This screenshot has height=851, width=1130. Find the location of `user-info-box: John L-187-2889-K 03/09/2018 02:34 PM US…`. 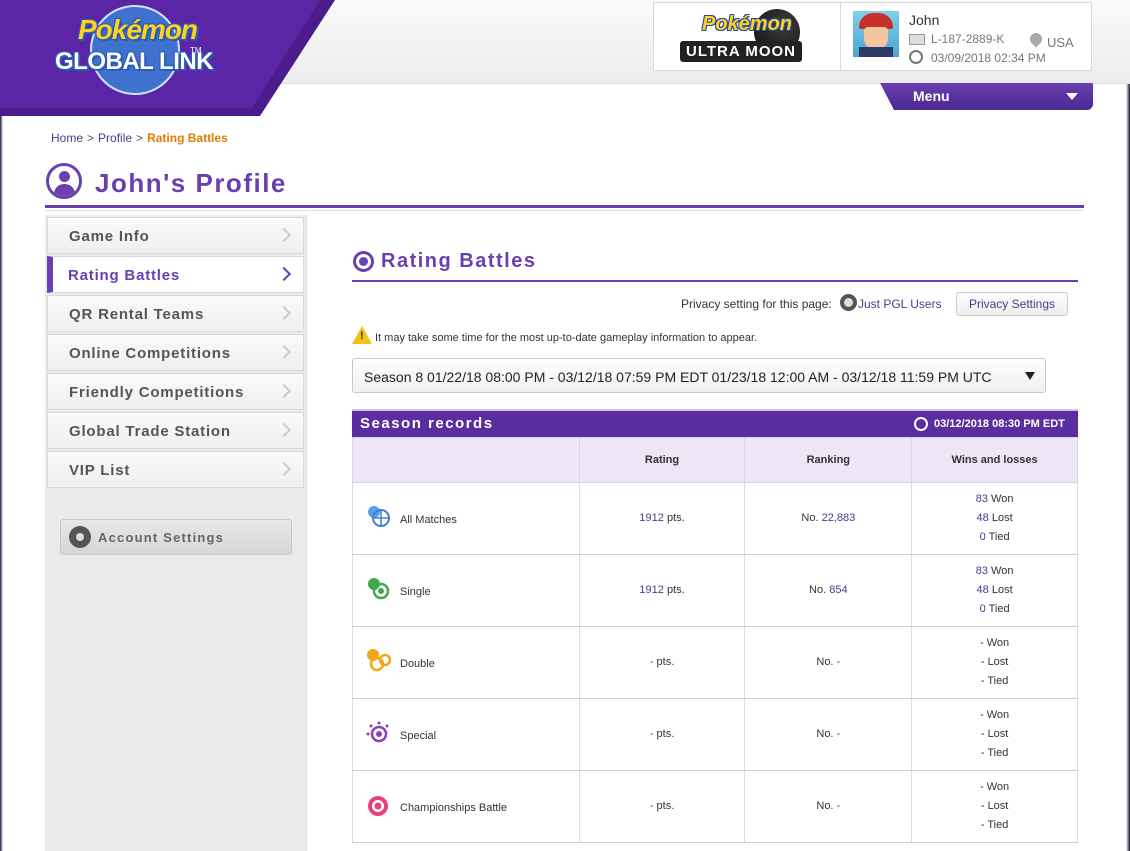

user-info-box: John L-187-2889-K 03/09/2018 02:34 PM US… is located at coordinates (966, 36).